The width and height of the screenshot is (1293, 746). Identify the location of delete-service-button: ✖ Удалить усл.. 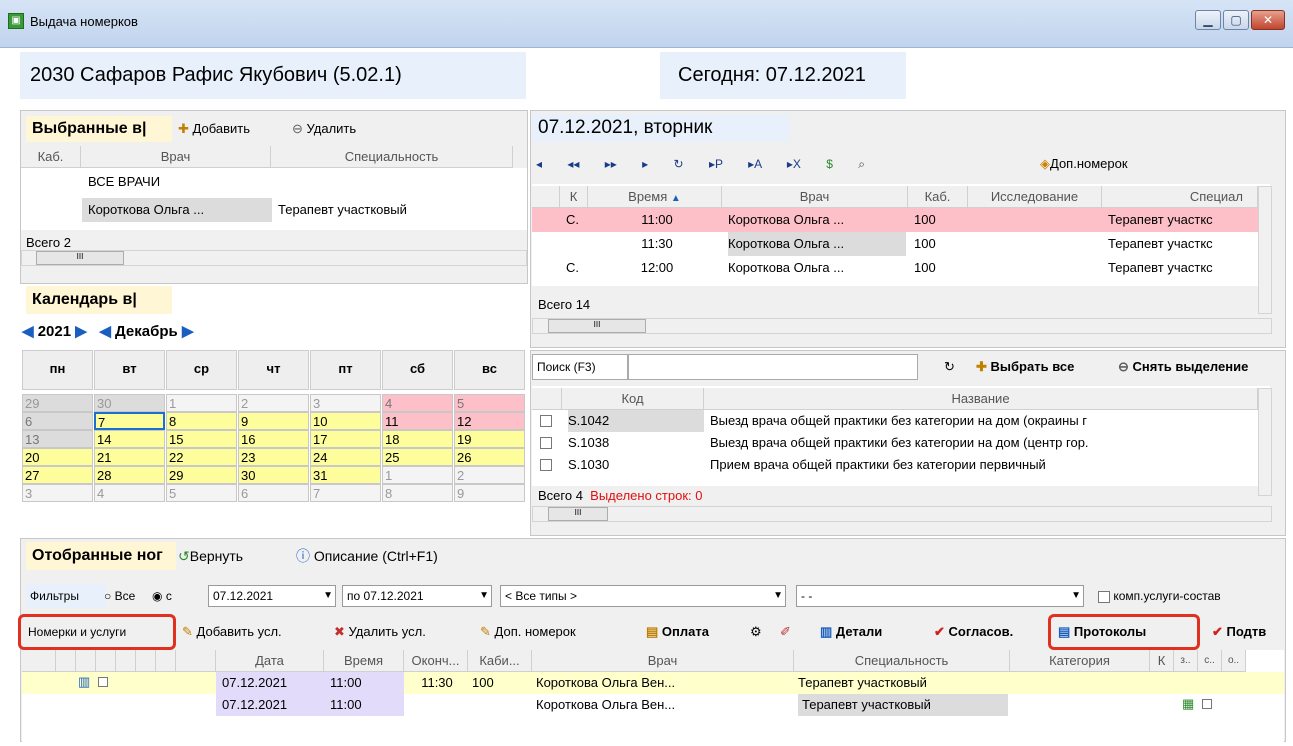
(380, 632).